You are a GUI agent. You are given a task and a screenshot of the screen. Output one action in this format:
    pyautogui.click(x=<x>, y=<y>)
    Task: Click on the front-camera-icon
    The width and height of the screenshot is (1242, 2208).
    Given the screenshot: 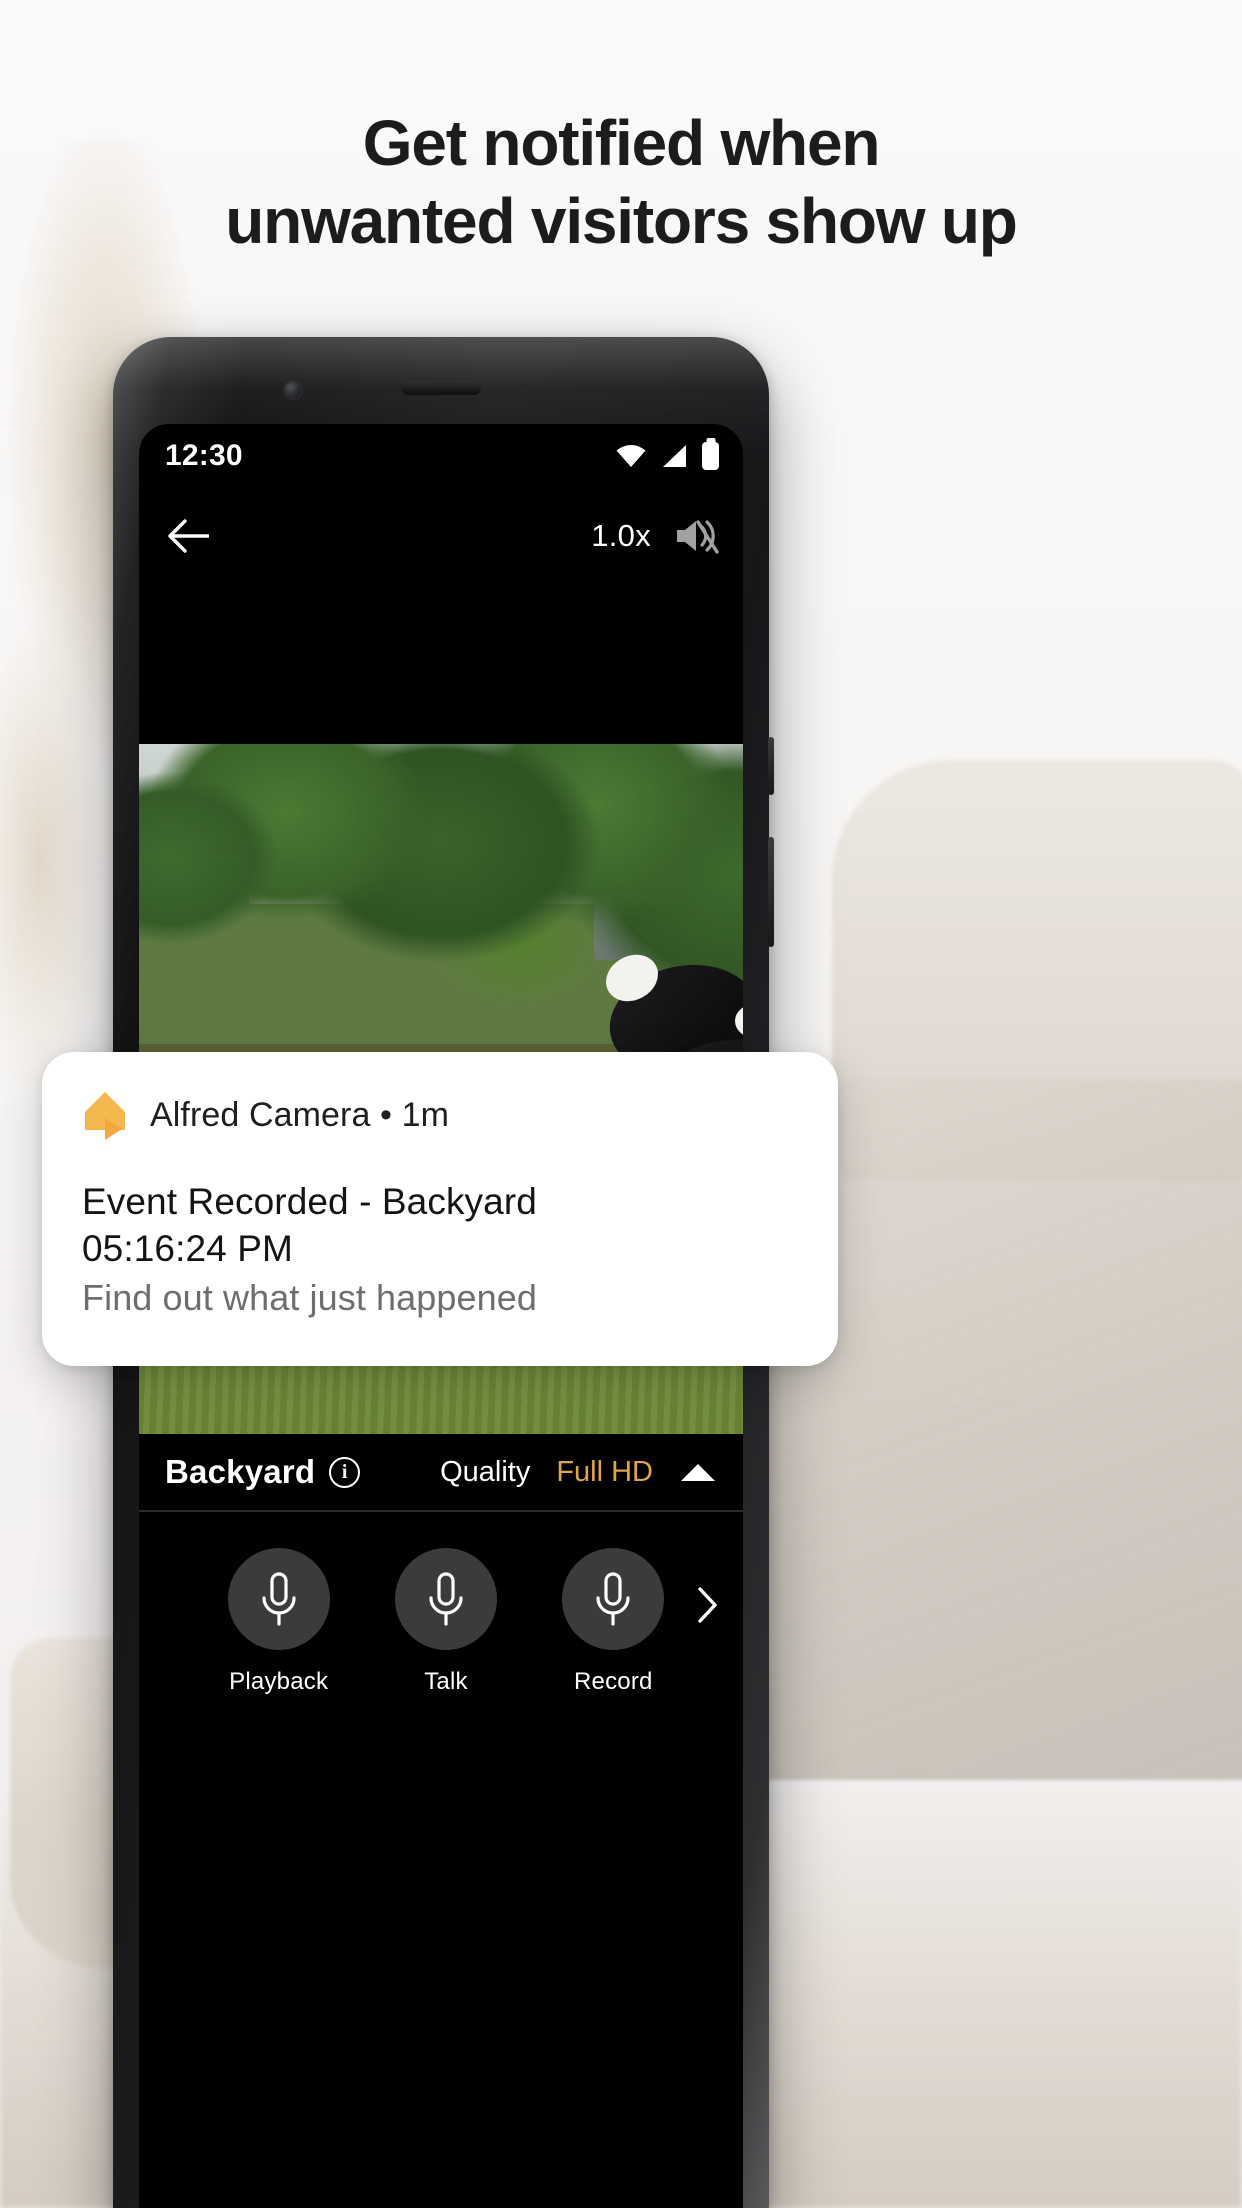 What is the action you would take?
    pyautogui.click(x=293, y=390)
    